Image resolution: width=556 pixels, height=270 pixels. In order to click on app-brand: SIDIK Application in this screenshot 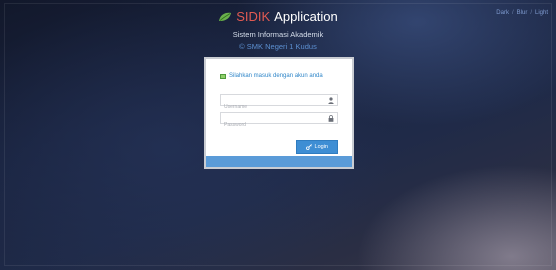, I will do `click(278, 17)`.